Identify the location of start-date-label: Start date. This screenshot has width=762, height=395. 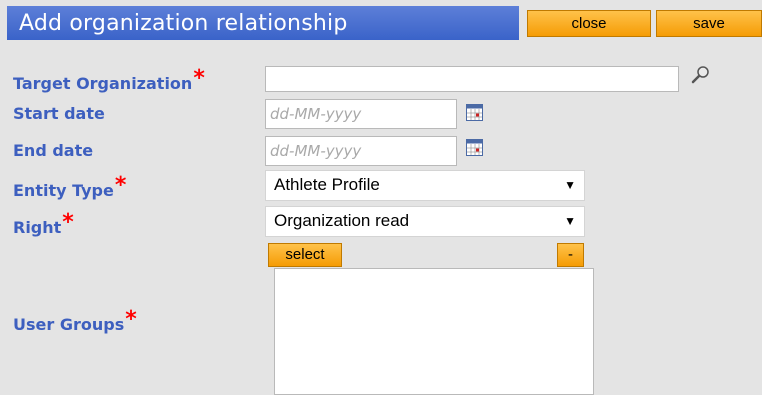
(59, 113).